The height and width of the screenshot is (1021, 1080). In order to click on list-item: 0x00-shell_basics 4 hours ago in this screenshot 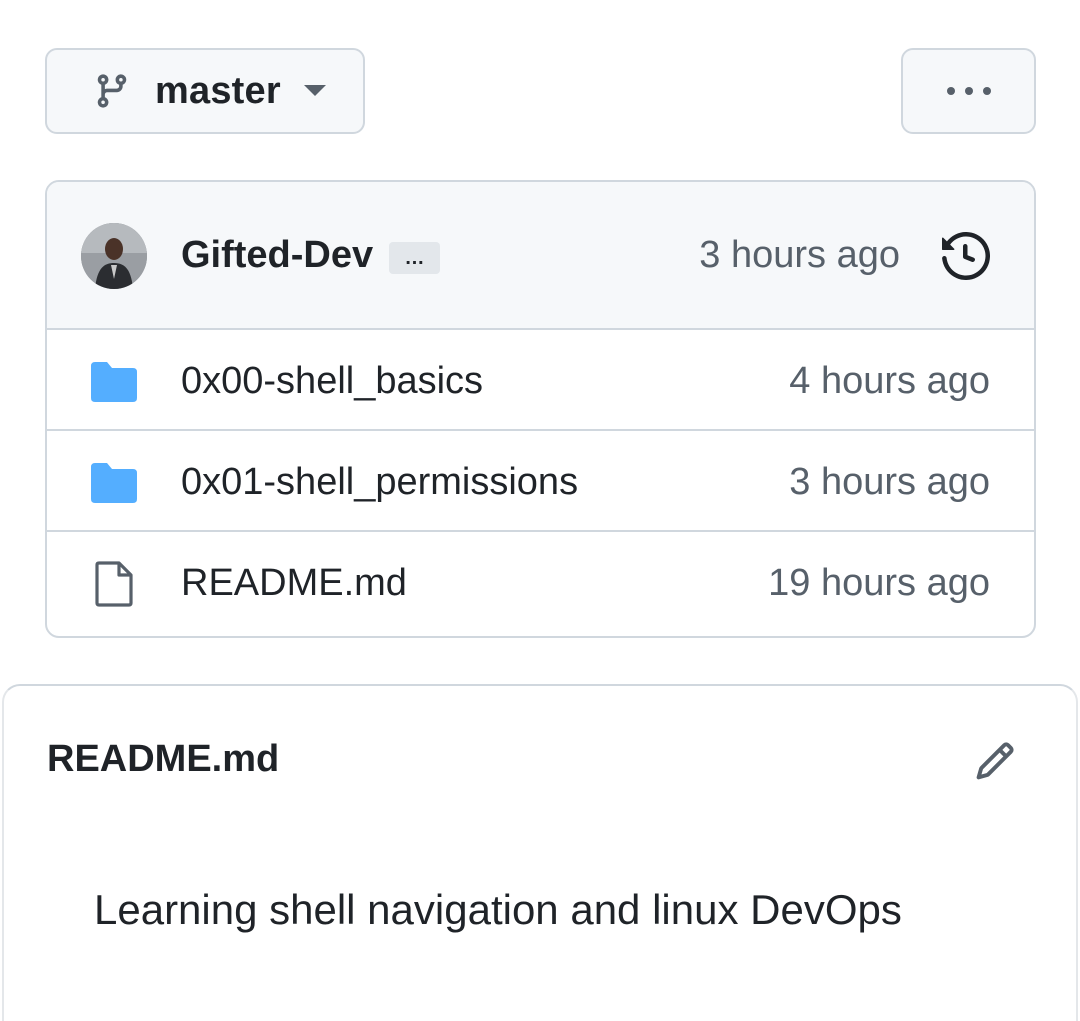, I will do `click(540, 380)`.